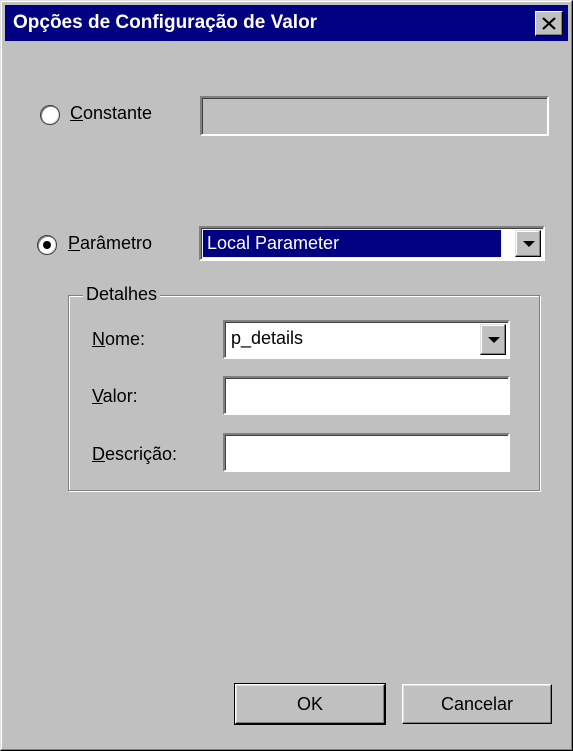 The width and height of the screenshot is (573, 751). Describe the element at coordinates (50, 115) in the screenshot. I see `constante-radio` at that location.